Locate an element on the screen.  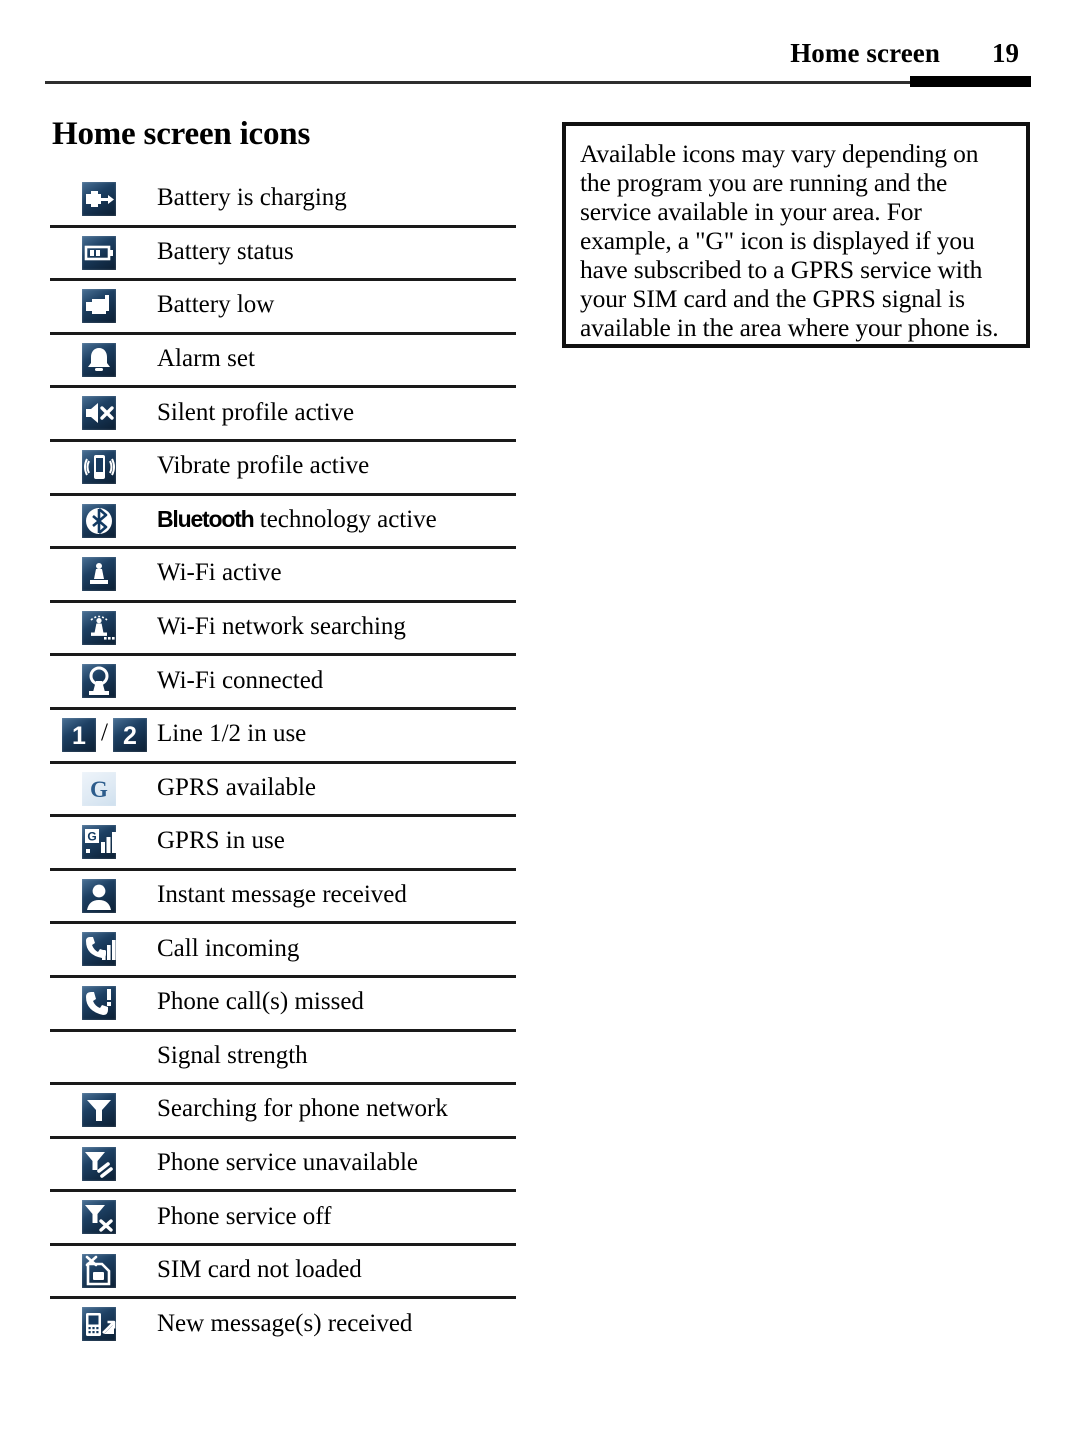
icon-legend-row: Wi-Fi connected is located at coordinates (283, 683).